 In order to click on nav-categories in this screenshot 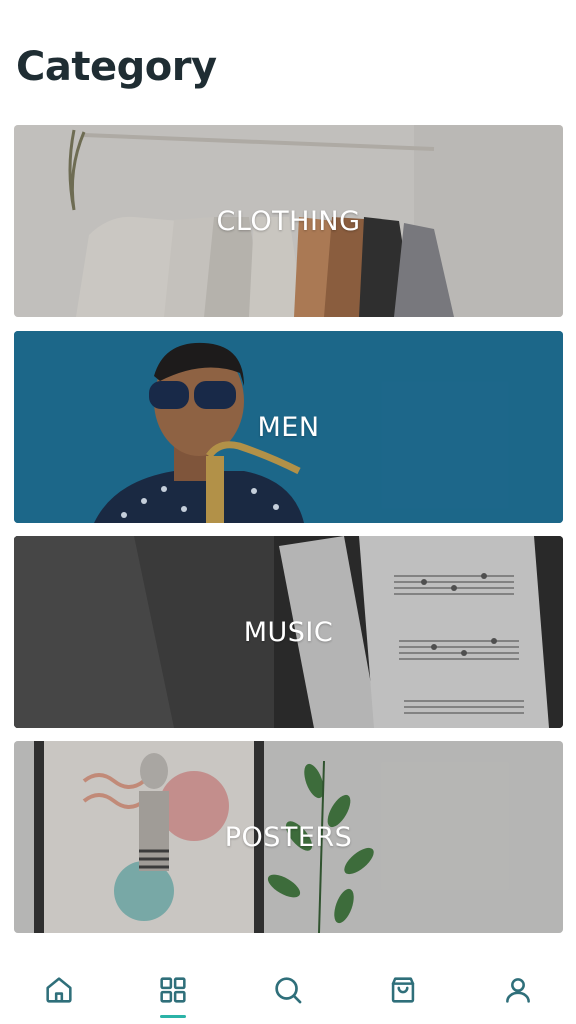, I will do `click(173, 990)`.